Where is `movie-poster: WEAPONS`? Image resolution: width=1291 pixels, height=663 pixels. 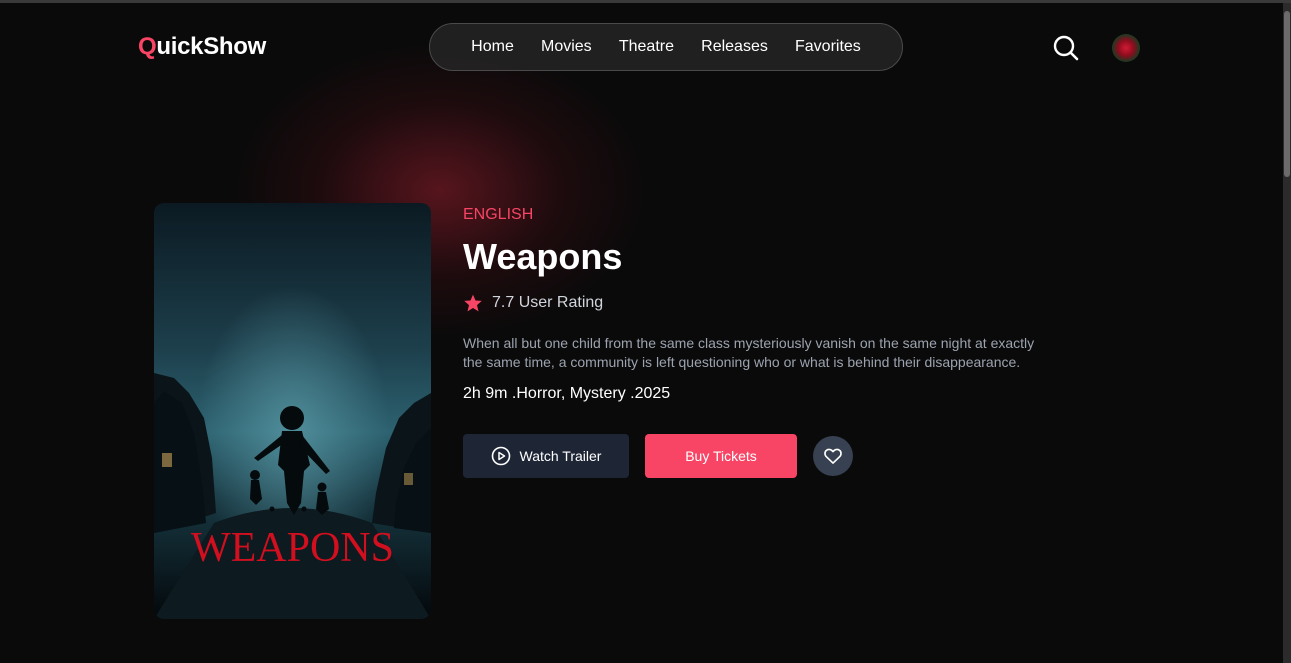 movie-poster: WEAPONS is located at coordinates (292, 411).